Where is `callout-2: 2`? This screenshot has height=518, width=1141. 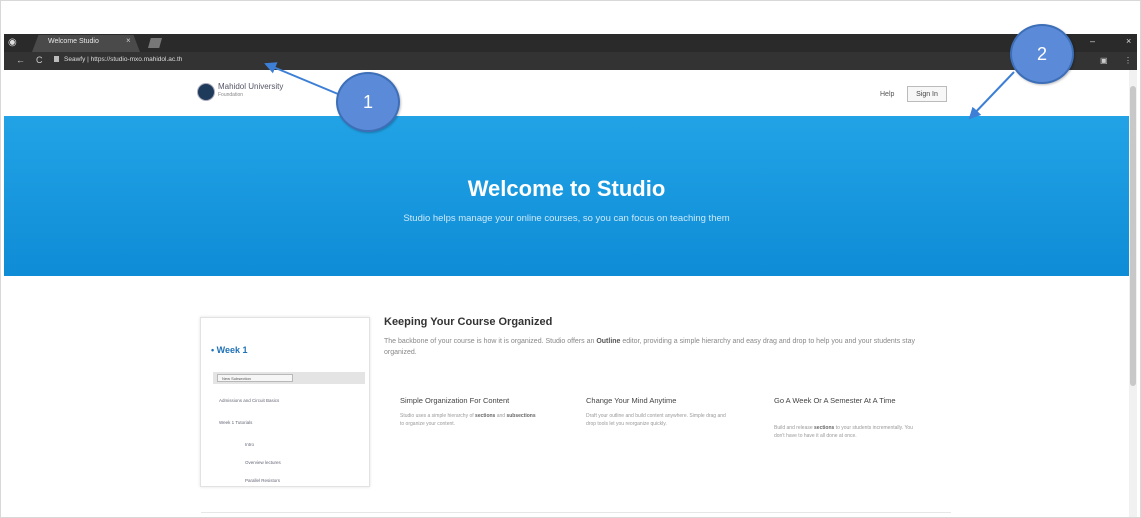
callout-2: 2 is located at coordinates (1042, 54).